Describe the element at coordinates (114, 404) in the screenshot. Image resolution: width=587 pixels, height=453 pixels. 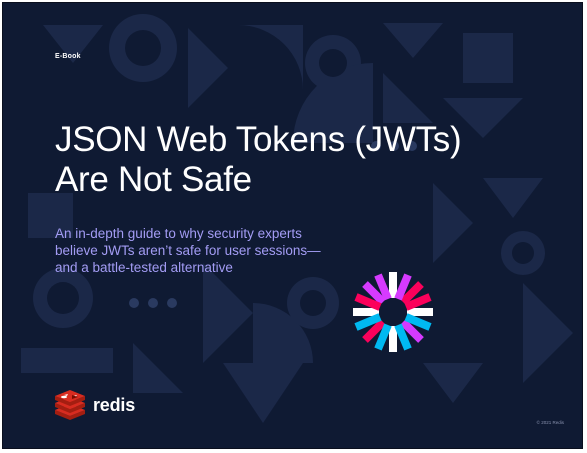
I see `brand-name: redis` at that location.